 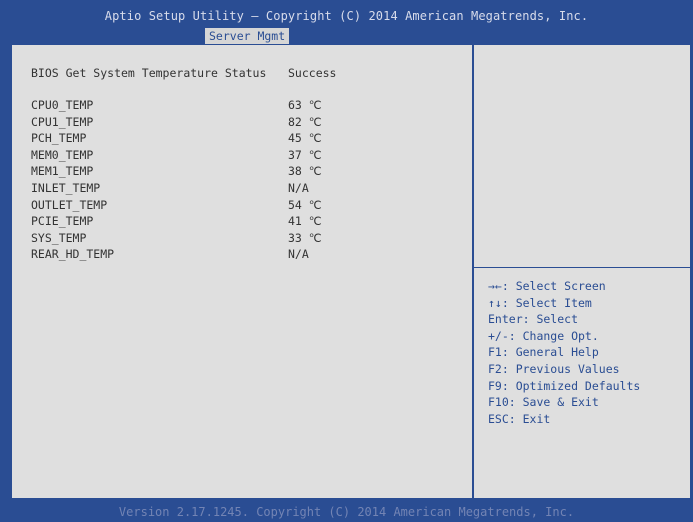 I want to click on sensor-row-pch: PCH_TEMP 45 ℃, so click(x=196, y=138).